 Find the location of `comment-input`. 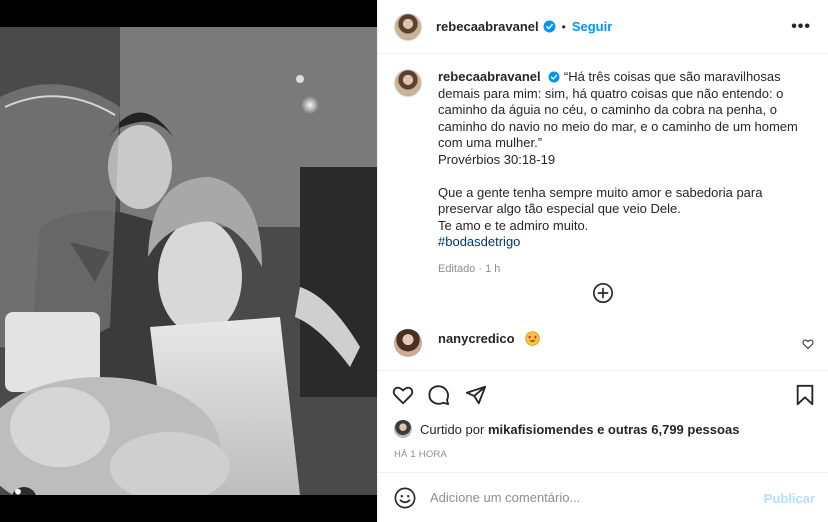

comment-input is located at coordinates (590, 497).